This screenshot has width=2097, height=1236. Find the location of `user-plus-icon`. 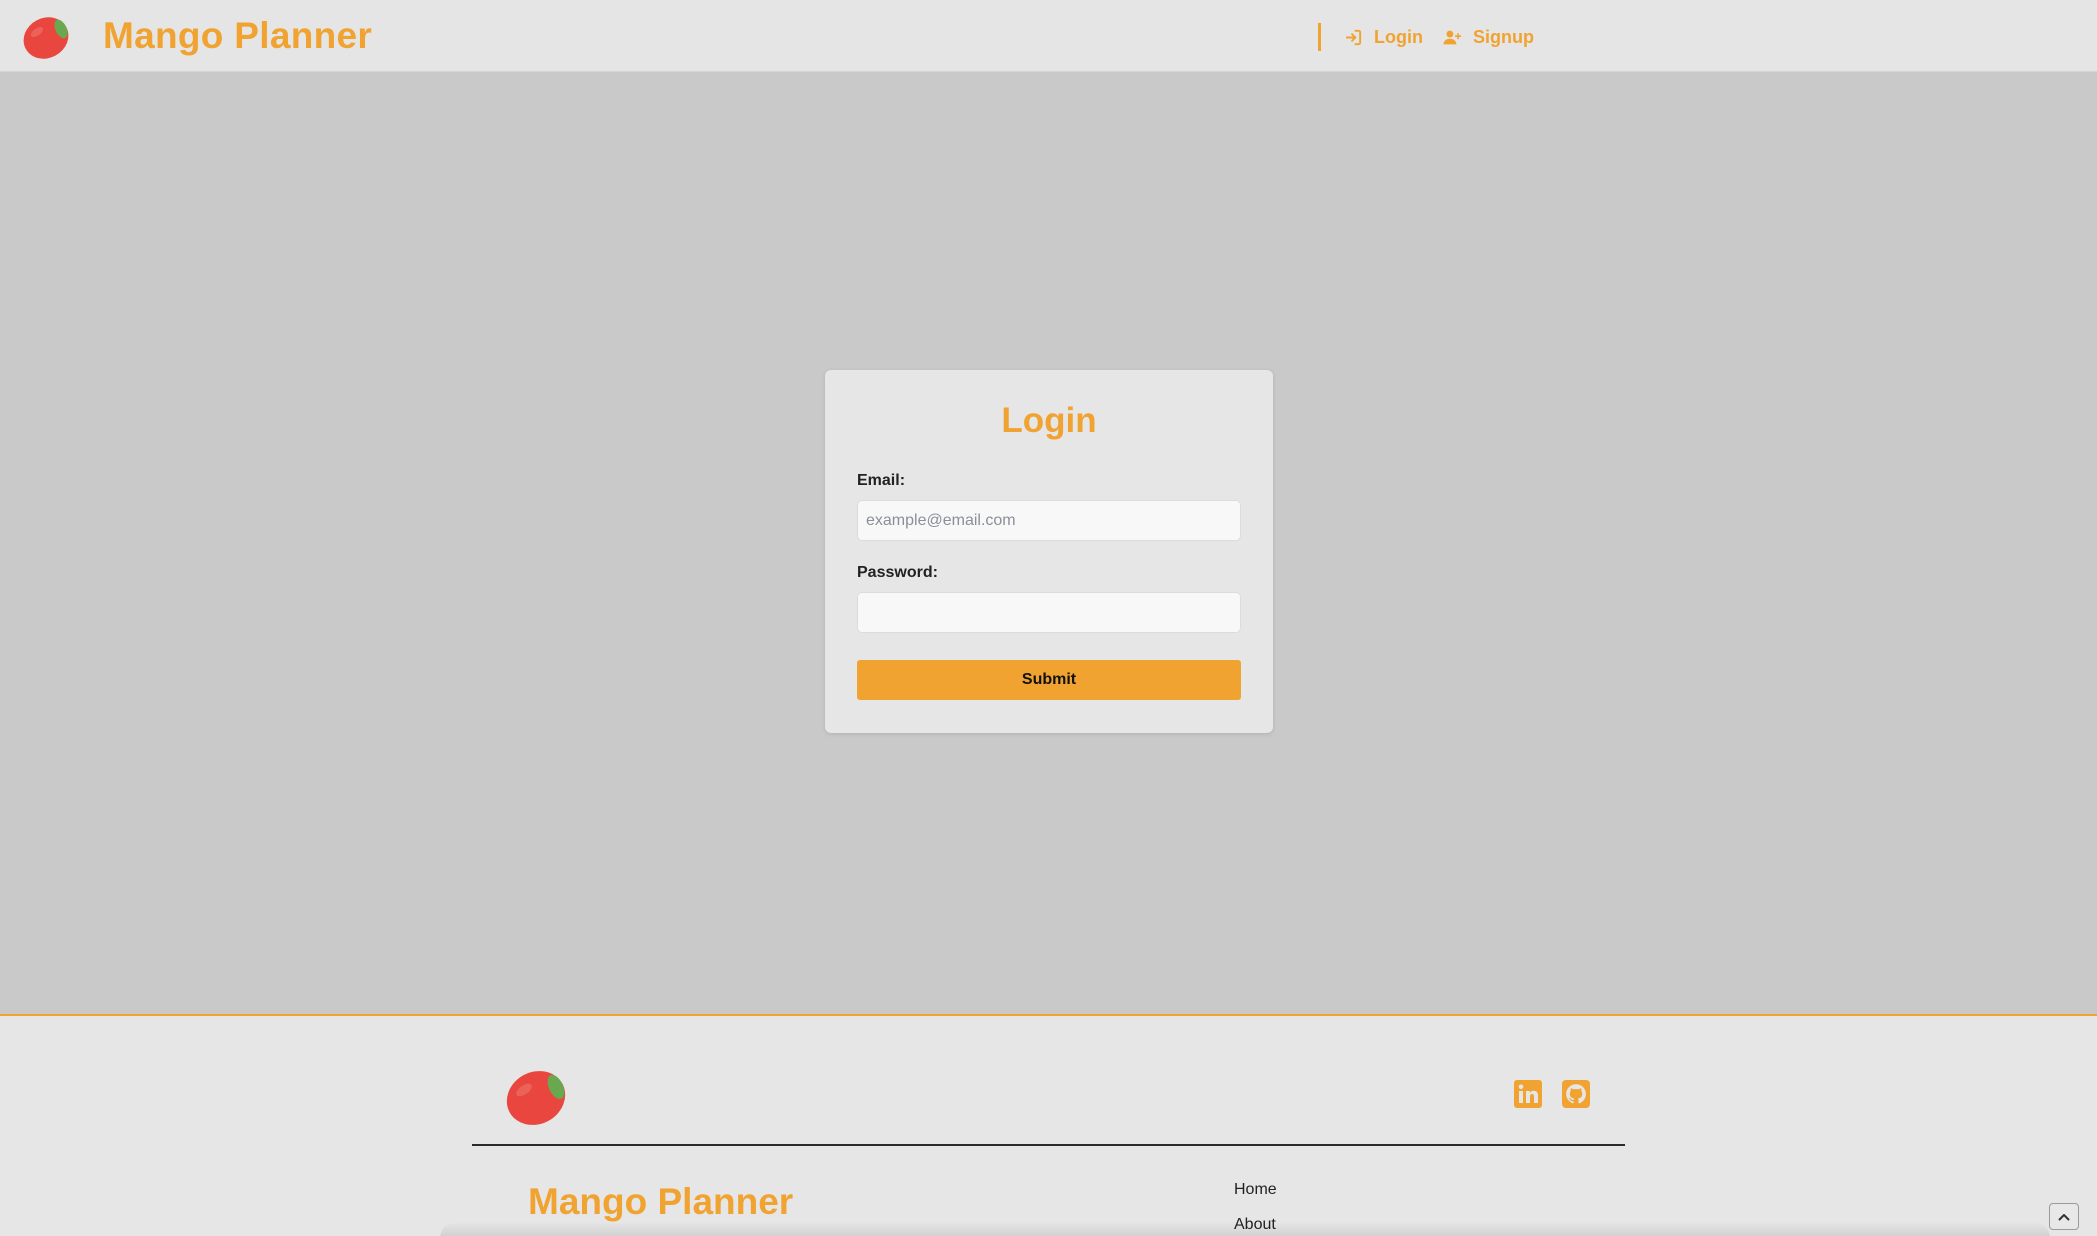

user-plus-icon is located at coordinates (1452, 37).